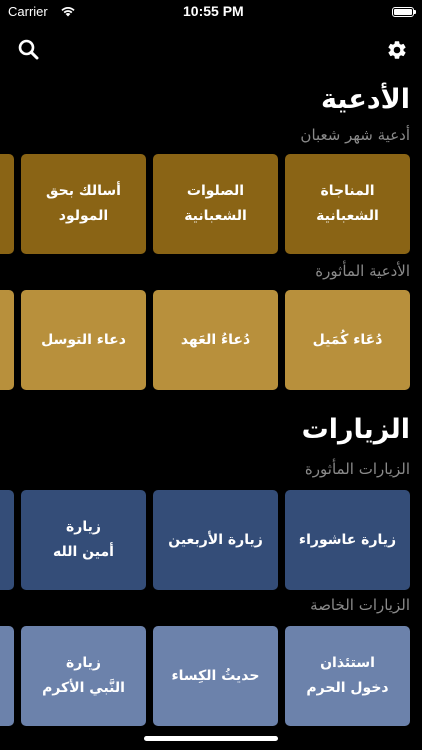 This screenshot has width=422, height=750. I want to click on card-label: زيارة عاشوراء, so click(347, 539).